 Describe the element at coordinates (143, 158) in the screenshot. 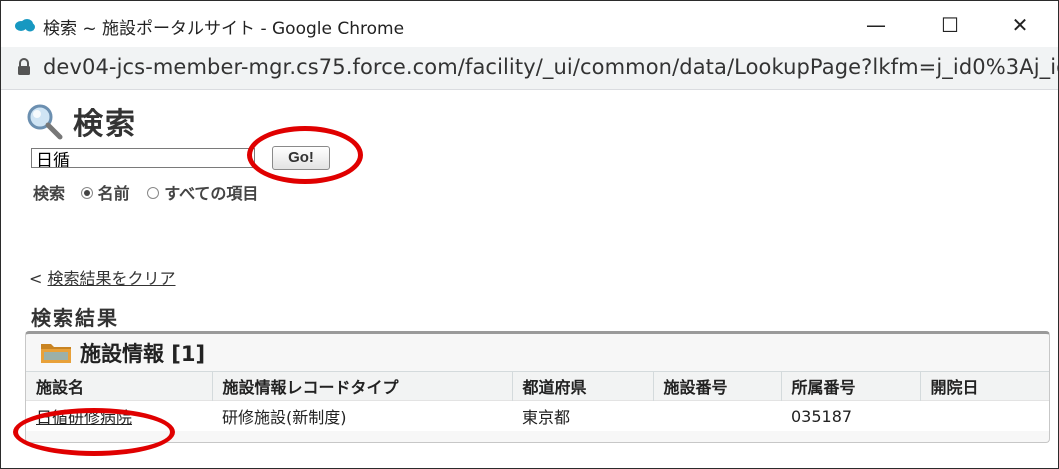

I see `search-input` at that location.